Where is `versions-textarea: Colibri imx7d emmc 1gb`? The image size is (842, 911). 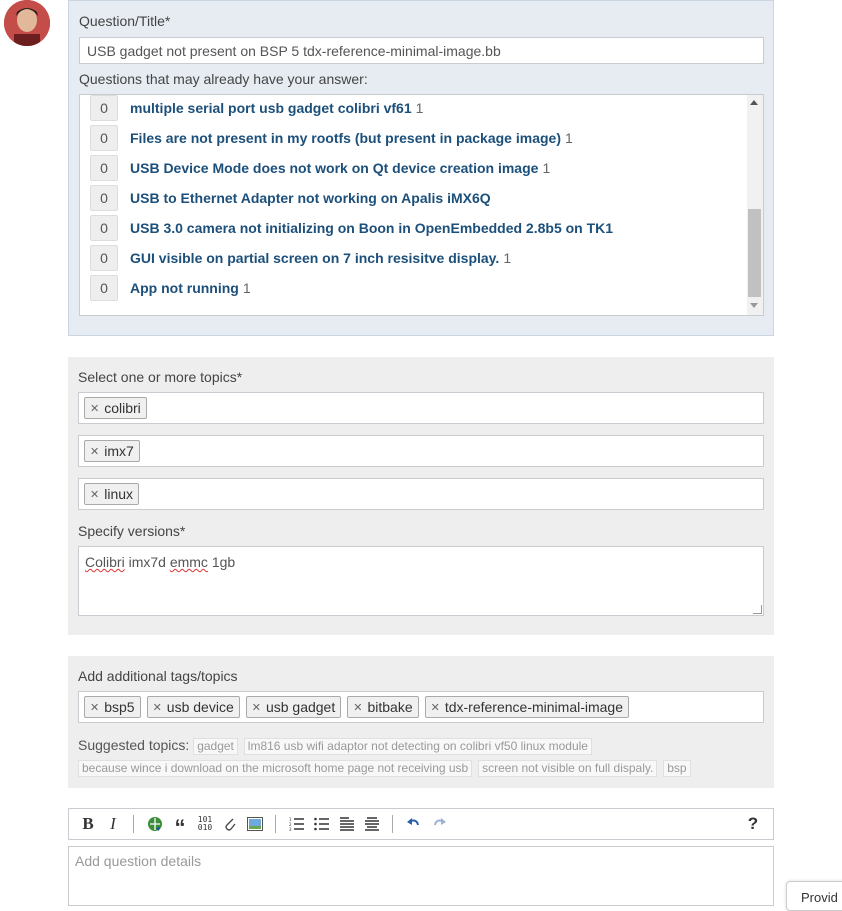 versions-textarea: Colibri imx7d emmc 1gb is located at coordinates (421, 581).